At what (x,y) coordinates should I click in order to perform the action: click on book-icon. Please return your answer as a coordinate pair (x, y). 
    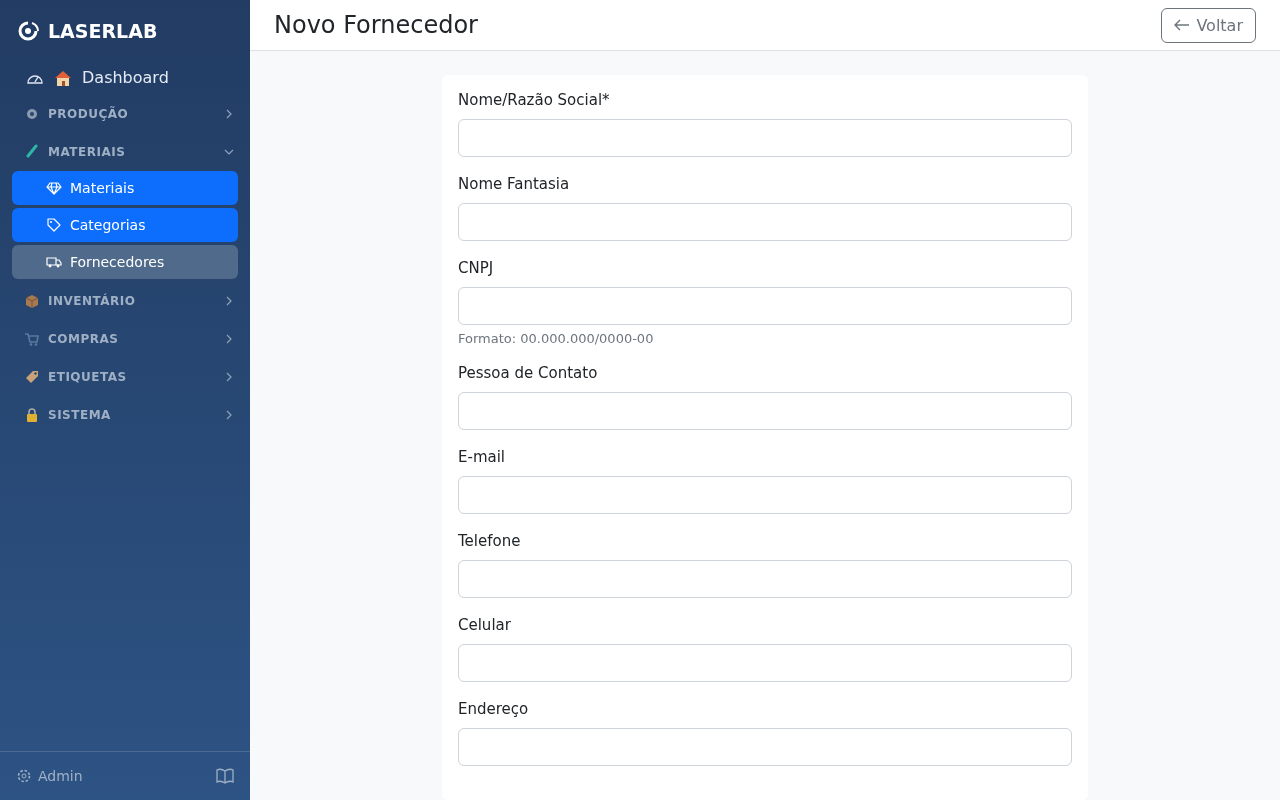
    Looking at the image, I should click on (225, 776).